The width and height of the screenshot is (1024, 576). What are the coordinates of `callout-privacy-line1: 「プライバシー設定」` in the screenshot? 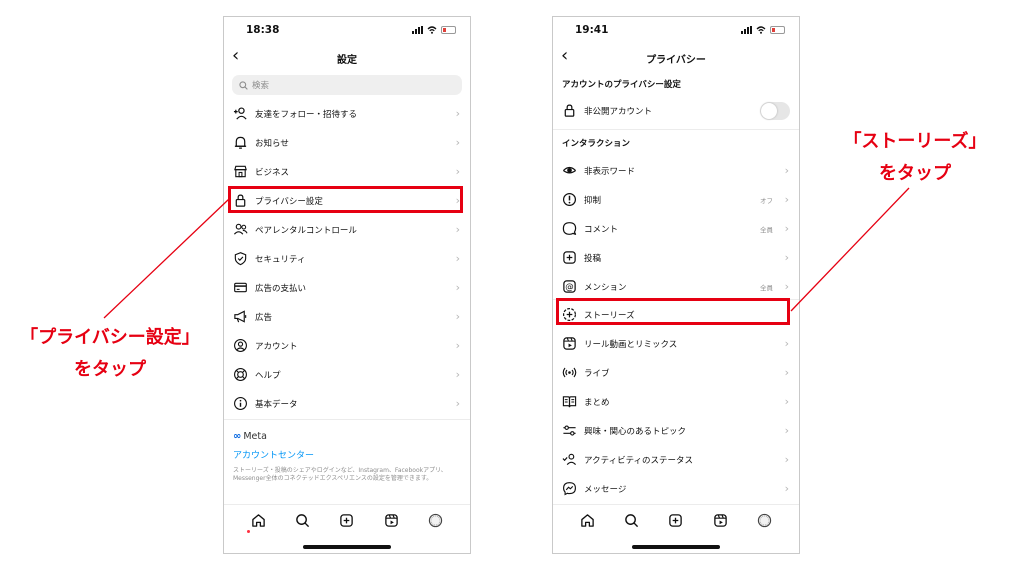 It's located at (110, 337).